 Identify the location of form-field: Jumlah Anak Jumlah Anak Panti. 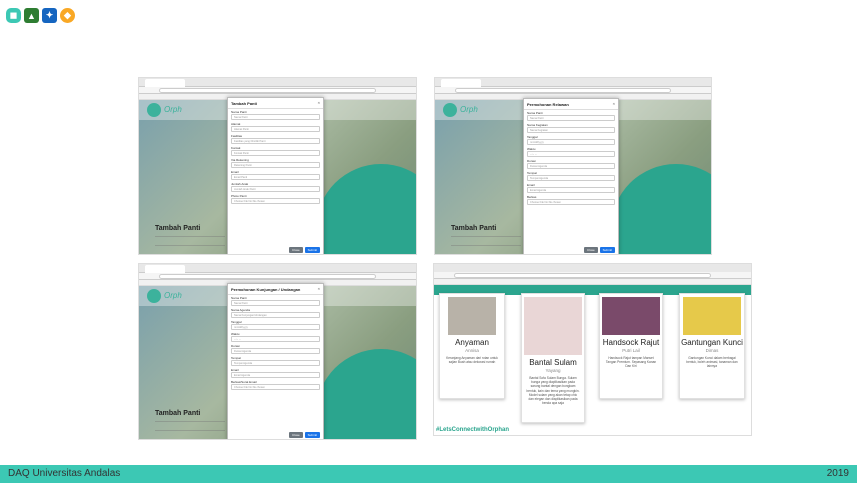
(275, 187).